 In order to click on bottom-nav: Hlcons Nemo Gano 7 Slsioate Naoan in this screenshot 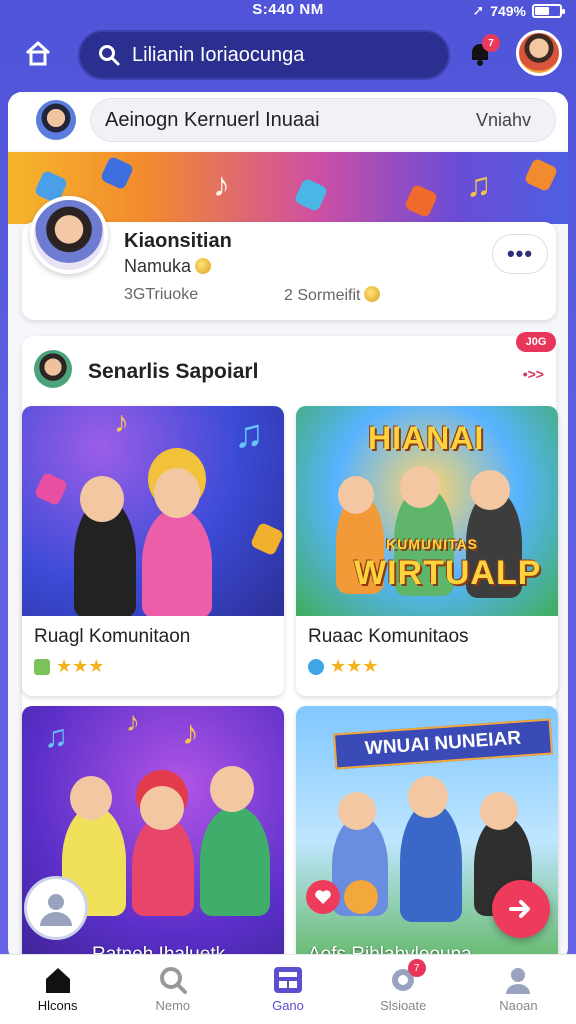, I will do `click(288, 989)`.